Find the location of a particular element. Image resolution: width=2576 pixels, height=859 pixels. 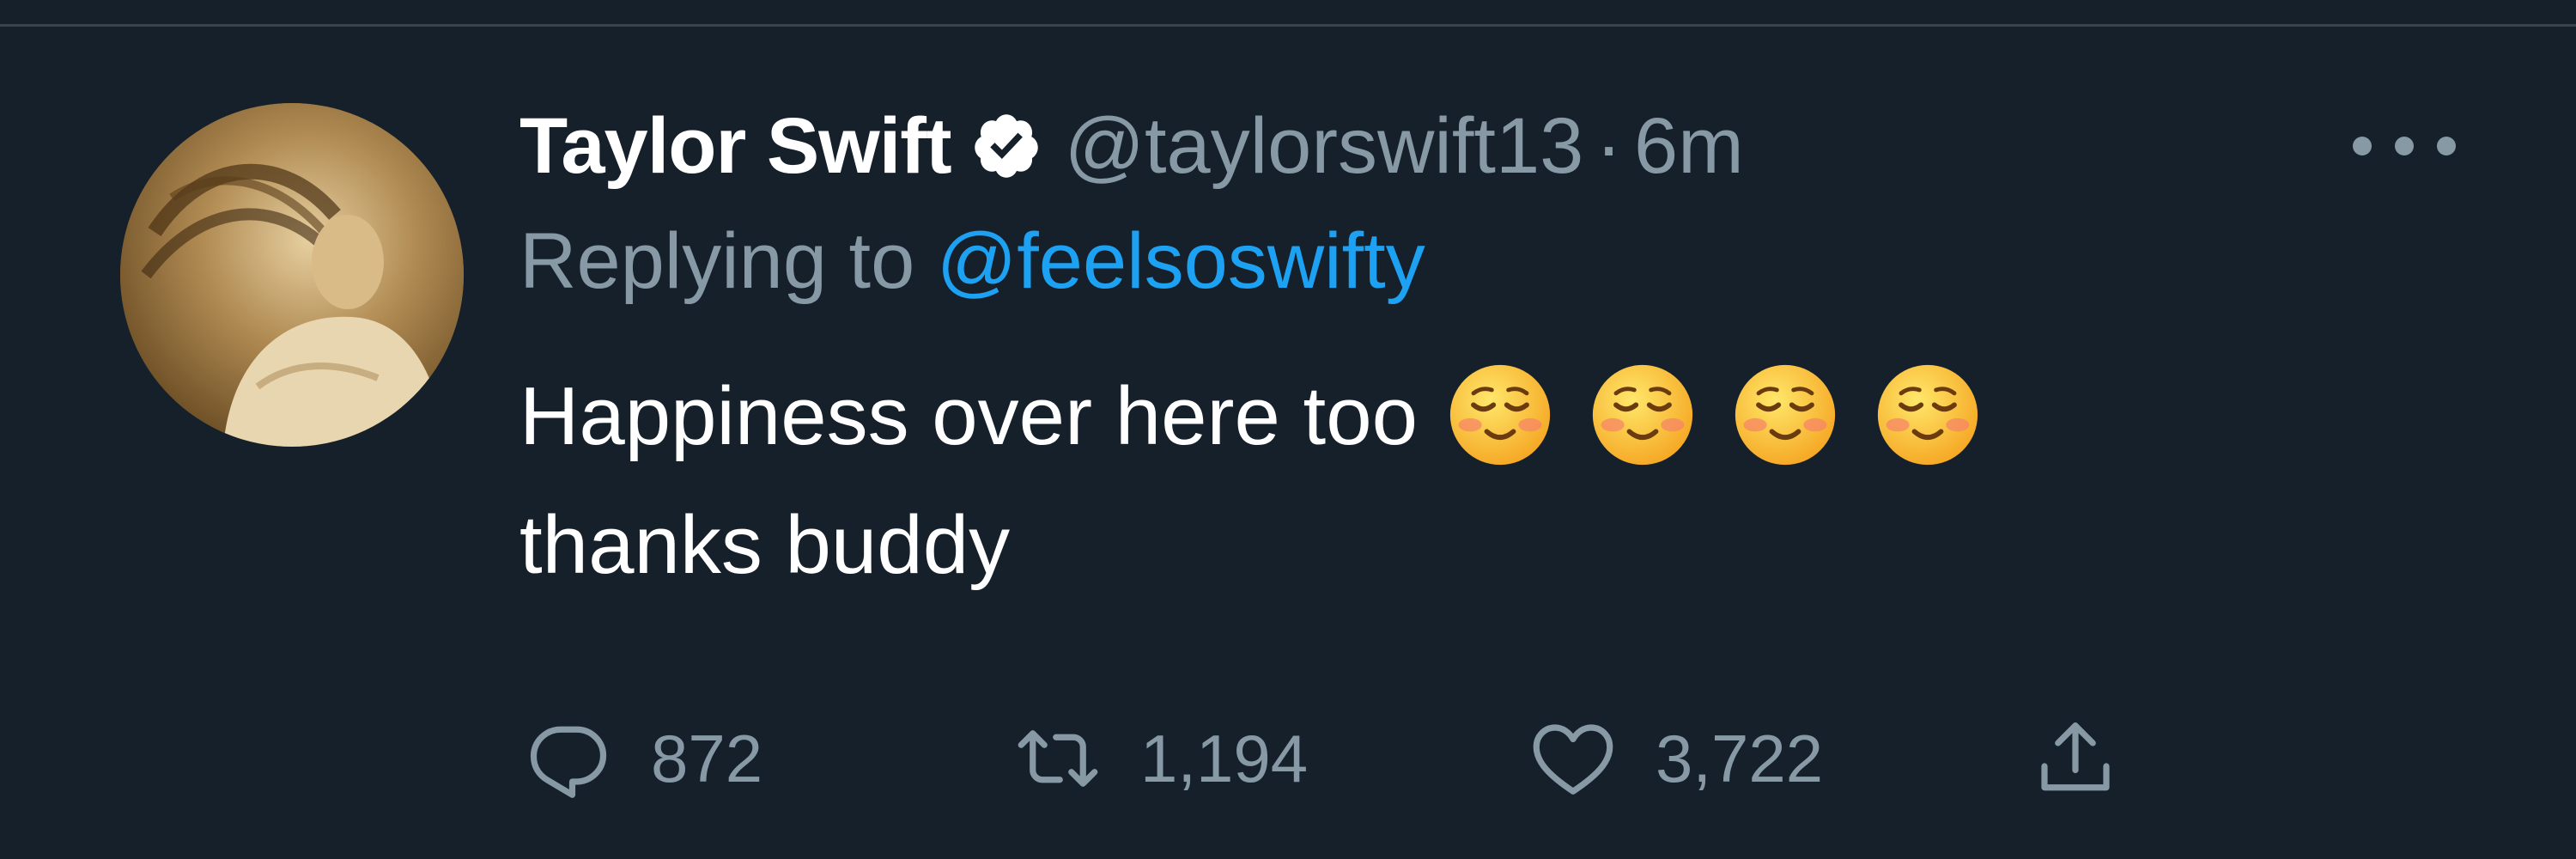

share-icon is located at coordinates (2075, 756).